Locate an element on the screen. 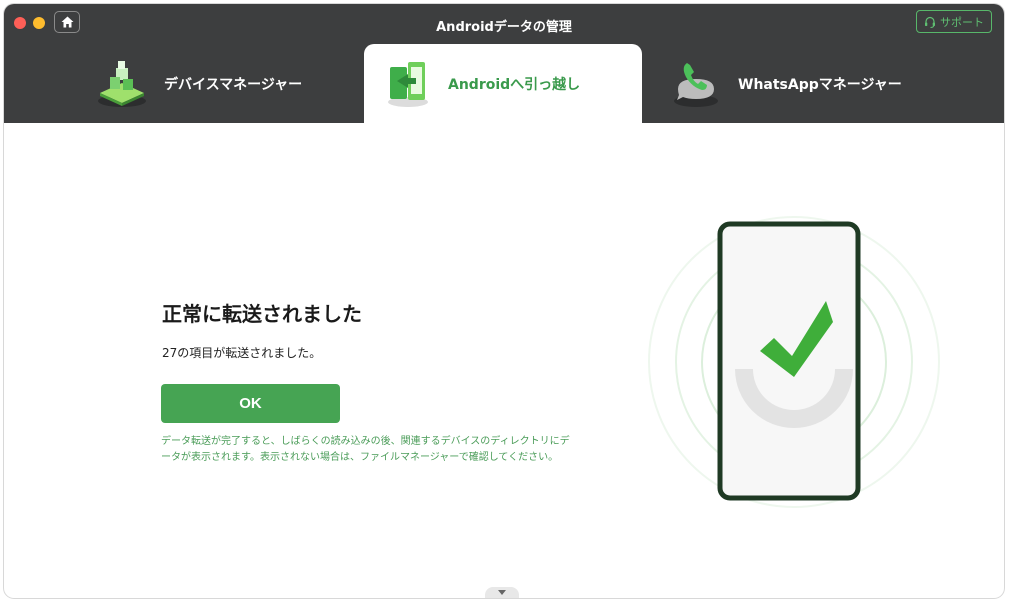 Image resolution: width=1011 pixels, height=603 pixels. support-label: サポート is located at coordinates (962, 22).